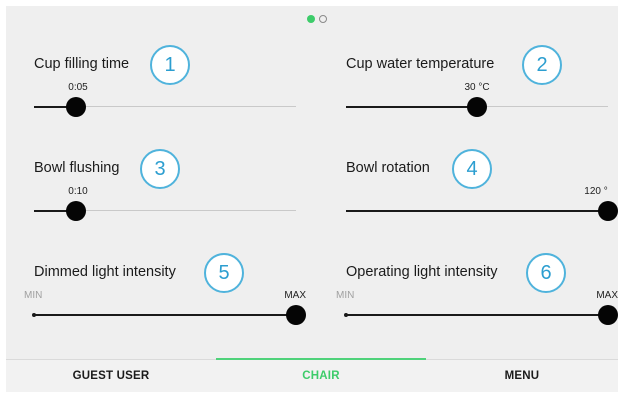  Describe the element at coordinates (184, 95) in the screenshot. I see `setting-cup-filling-time: Cup filling time 1 0:05` at that location.